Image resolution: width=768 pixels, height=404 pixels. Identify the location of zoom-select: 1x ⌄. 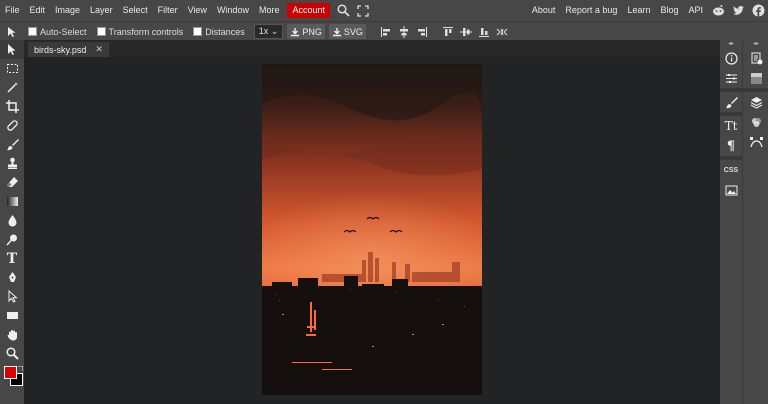
(268, 31).